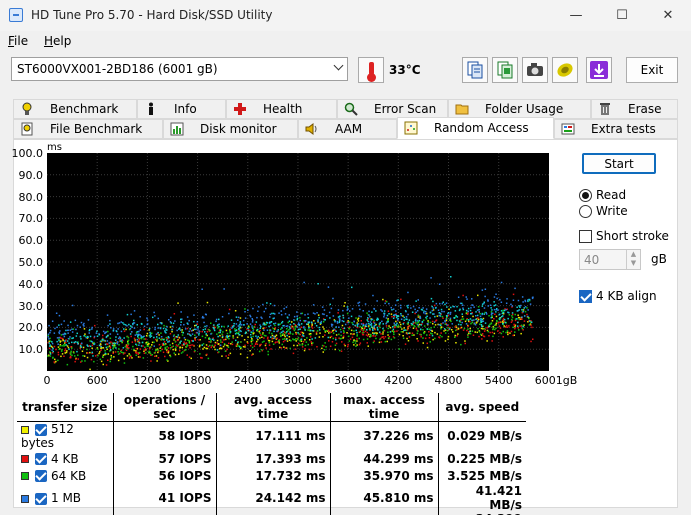  What do you see at coordinates (633, 259) in the screenshot?
I see `spinner-arrows-icon: ▲ ▼` at bounding box center [633, 259].